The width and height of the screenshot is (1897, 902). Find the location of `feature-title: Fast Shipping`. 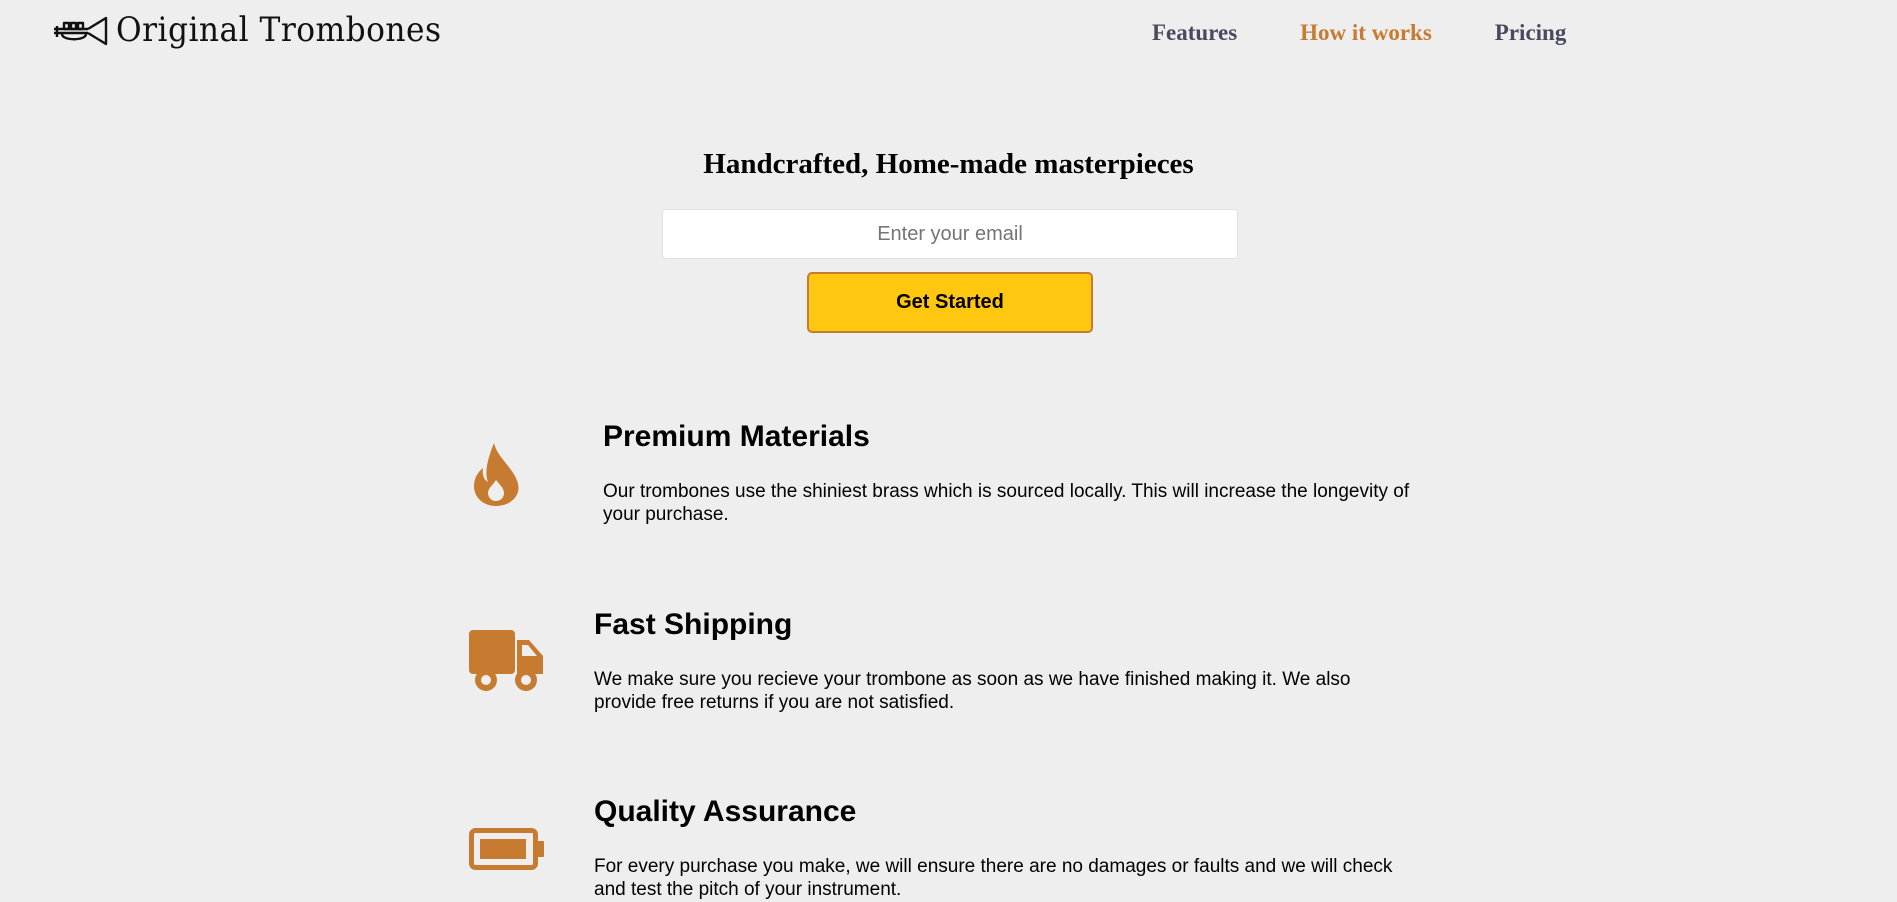

feature-title: Fast Shipping is located at coordinates (693, 624).